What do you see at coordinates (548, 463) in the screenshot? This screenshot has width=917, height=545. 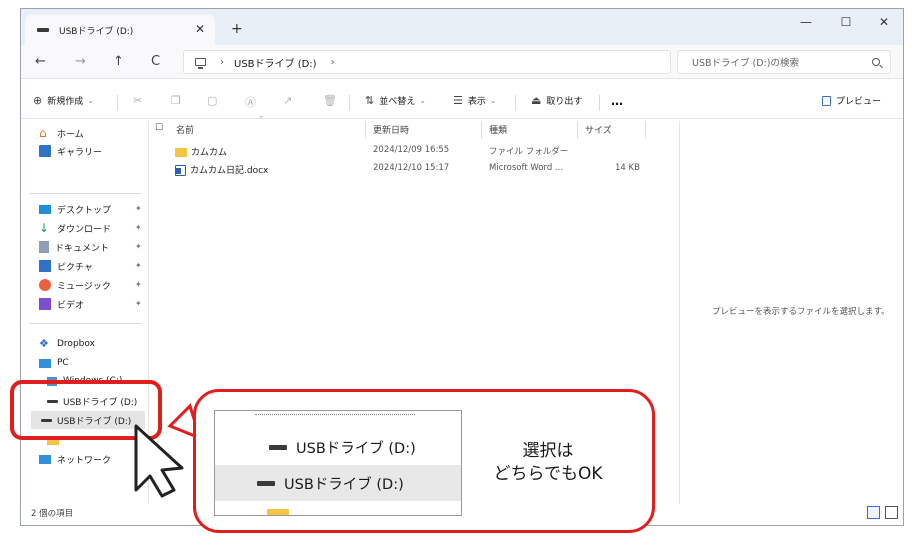 I see `callout-text: 選択は どちらでもOK` at bounding box center [548, 463].